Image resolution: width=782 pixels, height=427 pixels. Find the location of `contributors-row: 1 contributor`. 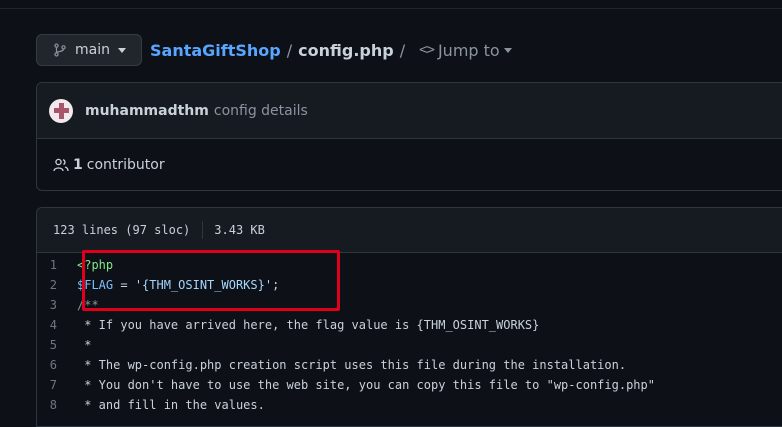

contributors-row: 1 contributor is located at coordinates (409, 165).